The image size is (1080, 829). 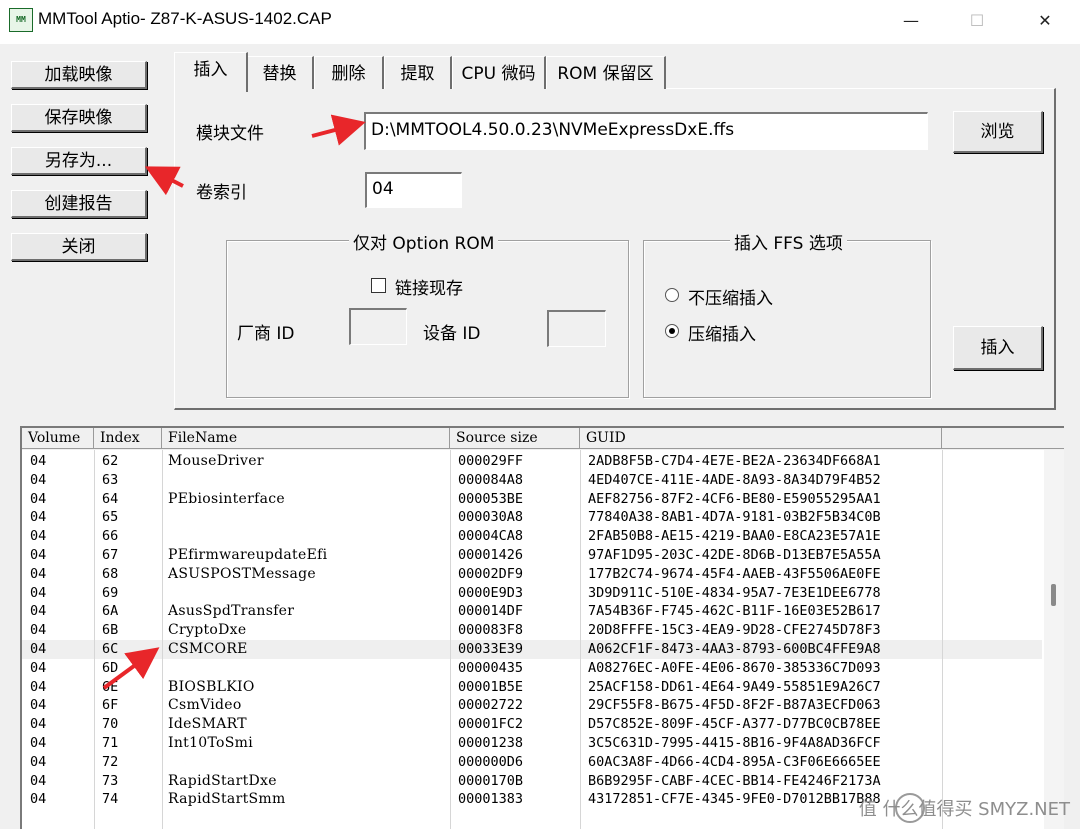 What do you see at coordinates (185, 18) in the screenshot?
I see `window-title: MMTool Aptio- Z87-K-ASUS-1402.CAP` at bounding box center [185, 18].